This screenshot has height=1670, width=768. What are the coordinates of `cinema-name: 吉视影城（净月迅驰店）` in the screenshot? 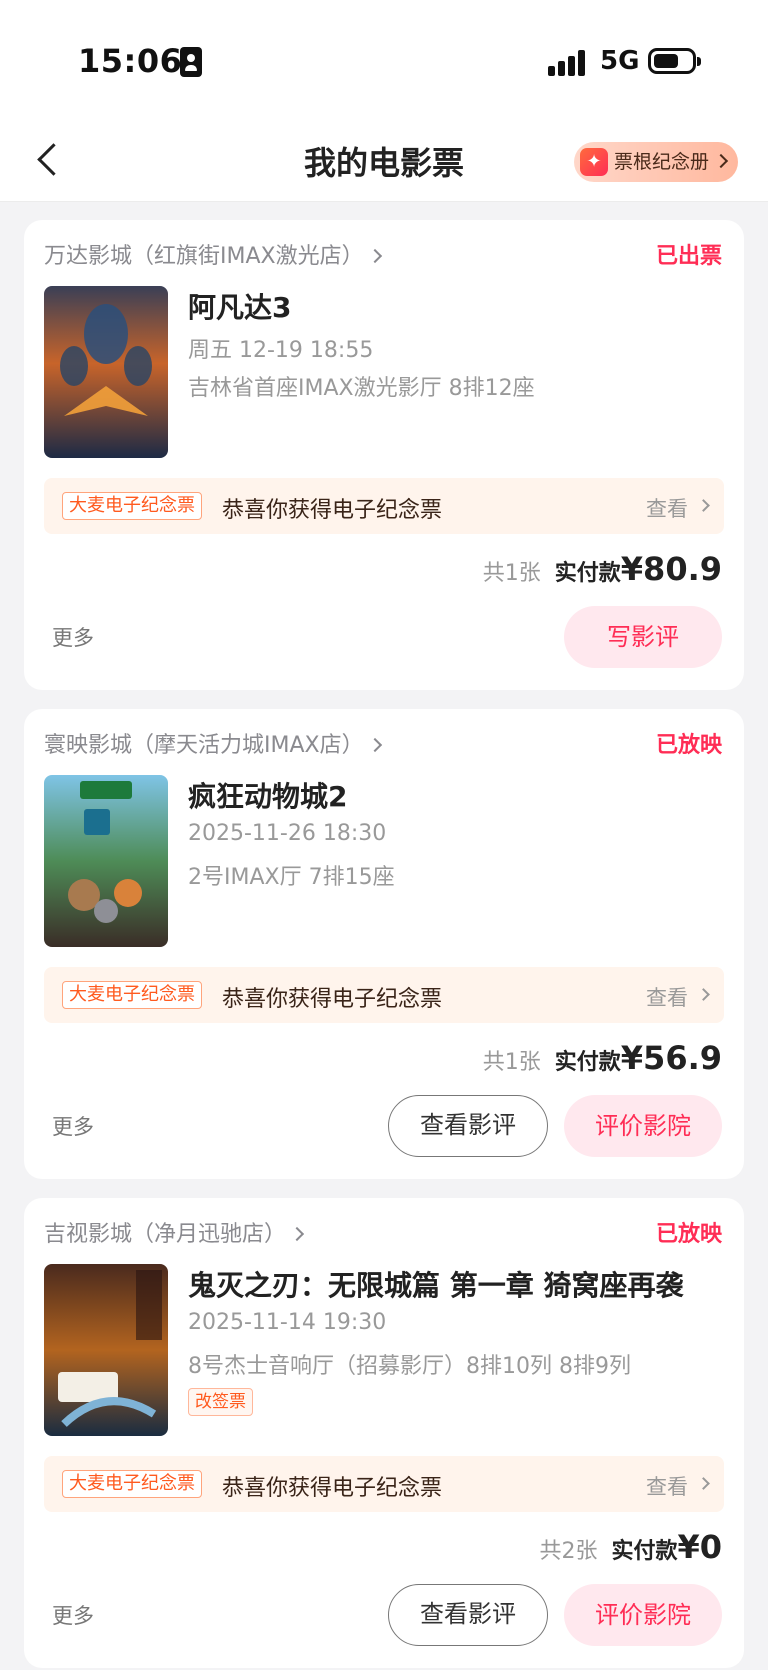 It's located at (165, 1234).